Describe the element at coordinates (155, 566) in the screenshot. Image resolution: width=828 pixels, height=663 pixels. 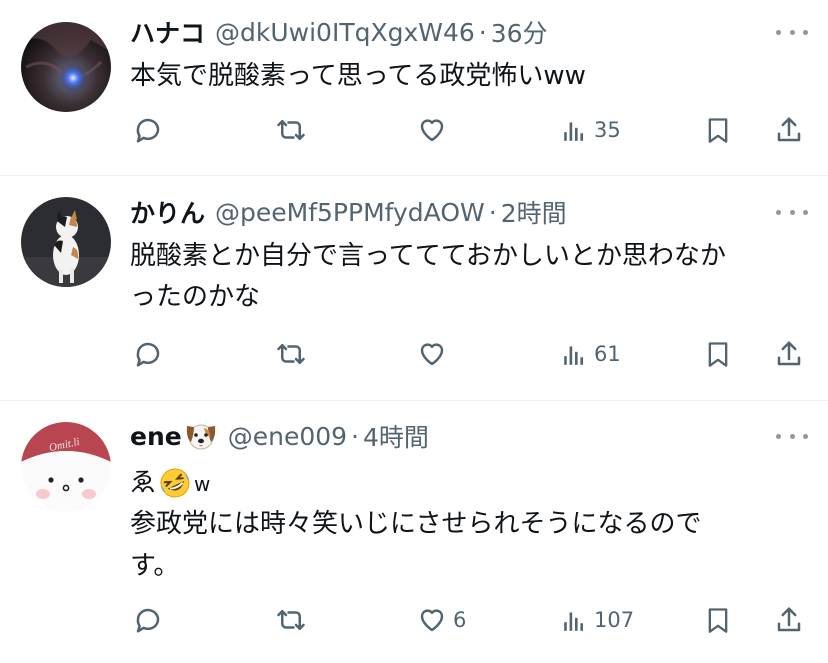
I see `tweet-text-line-3: す。` at that location.